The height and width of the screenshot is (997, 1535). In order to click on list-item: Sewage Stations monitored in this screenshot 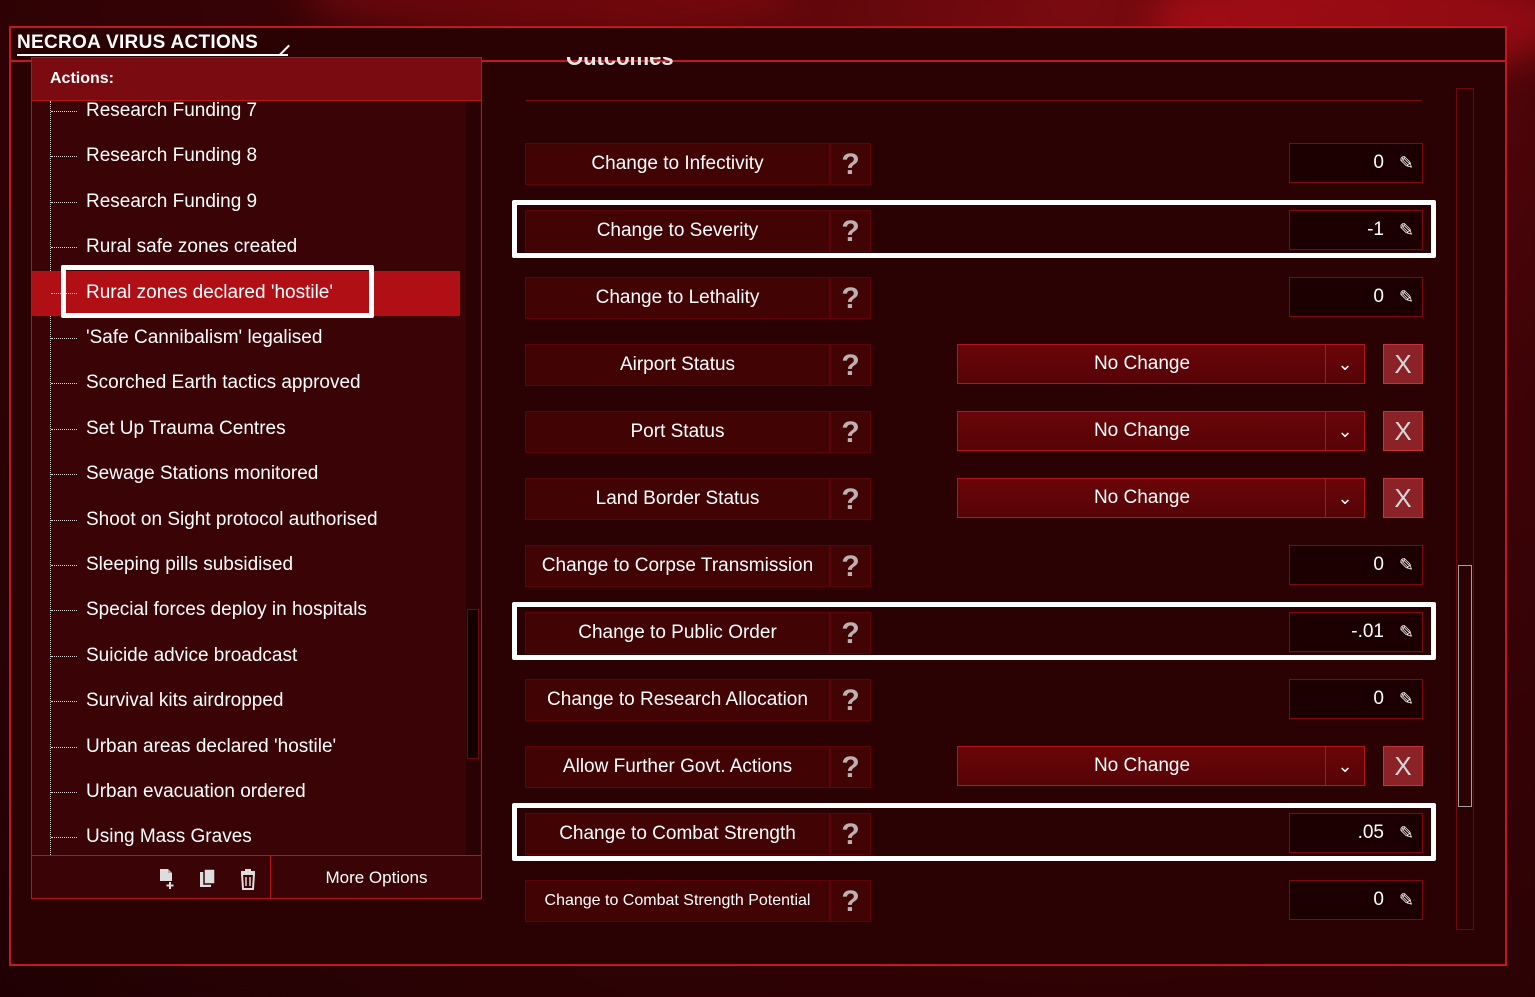, I will do `click(246, 474)`.